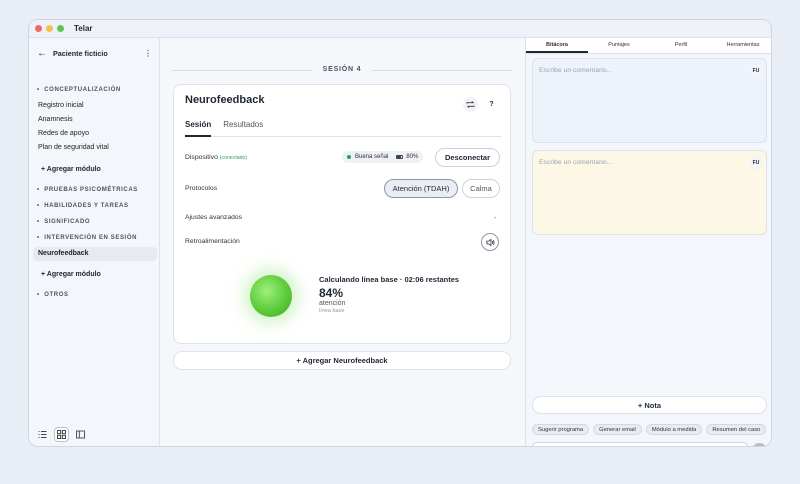  What do you see at coordinates (349, 157) in the screenshot?
I see `signal-dot-icon` at bounding box center [349, 157].